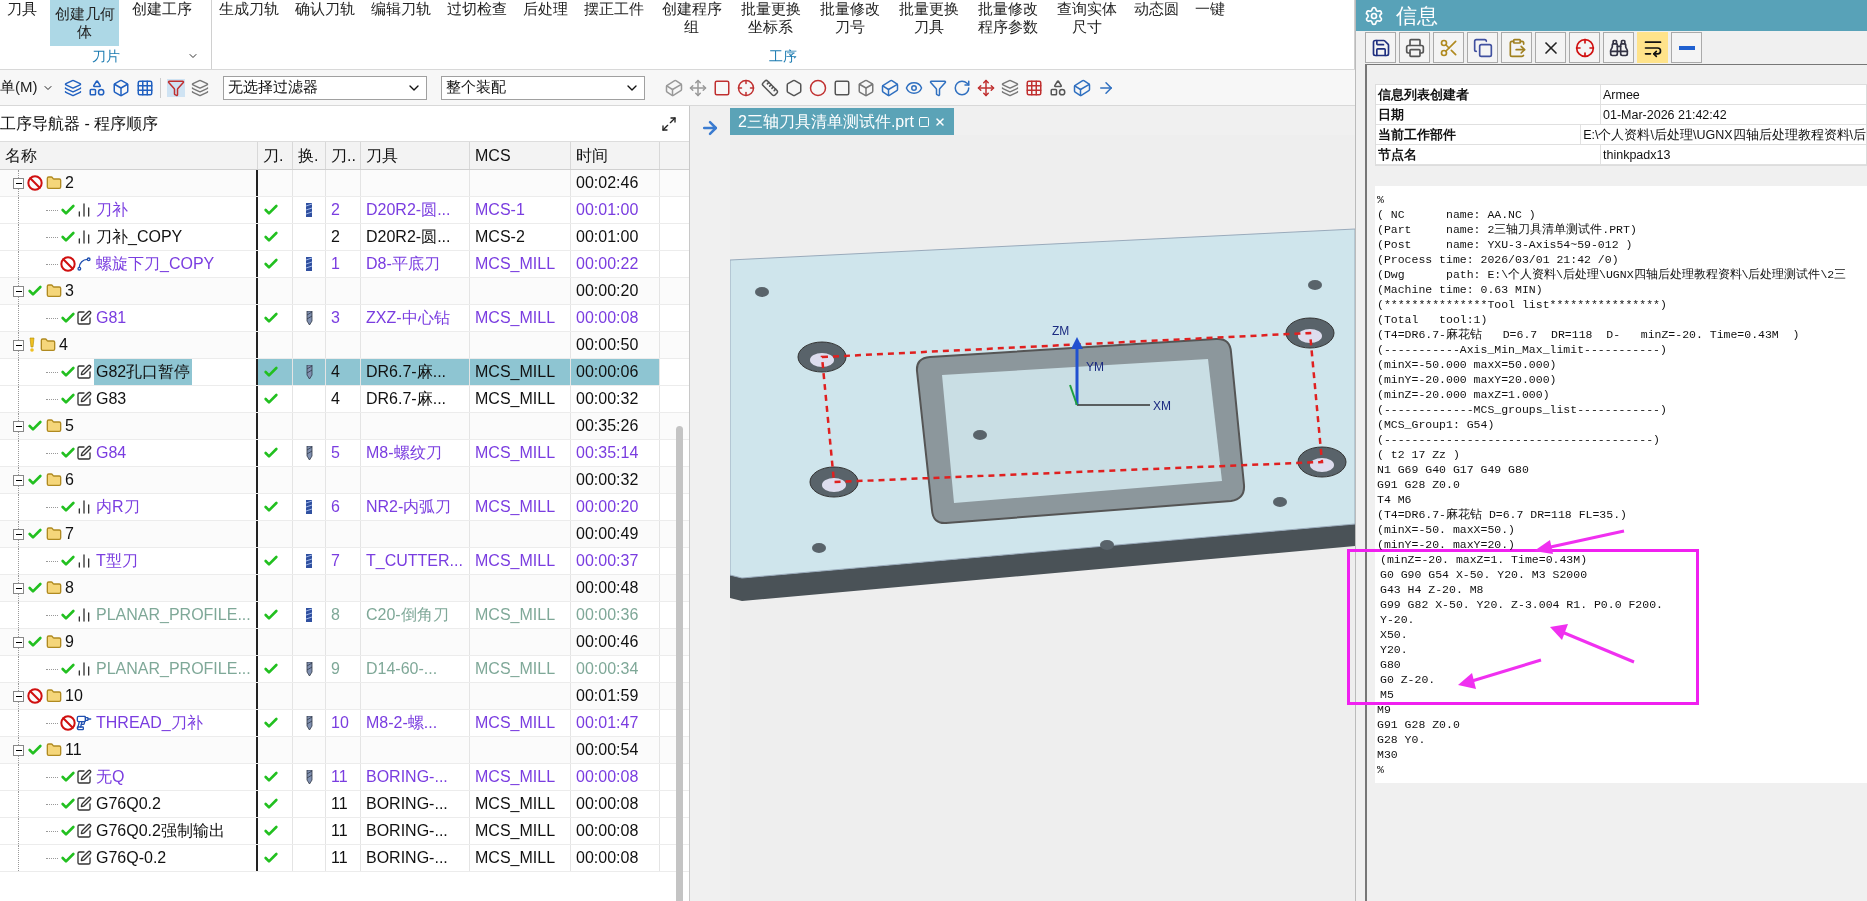  I want to click on group-name: 10, so click(74, 696).